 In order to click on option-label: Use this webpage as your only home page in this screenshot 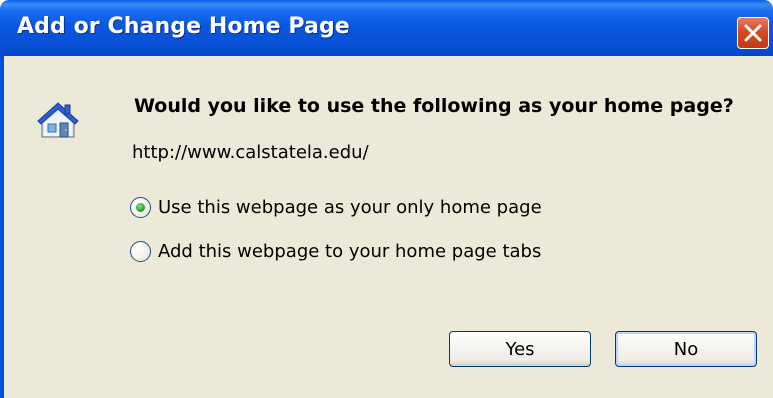, I will do `click(350, 207)`.